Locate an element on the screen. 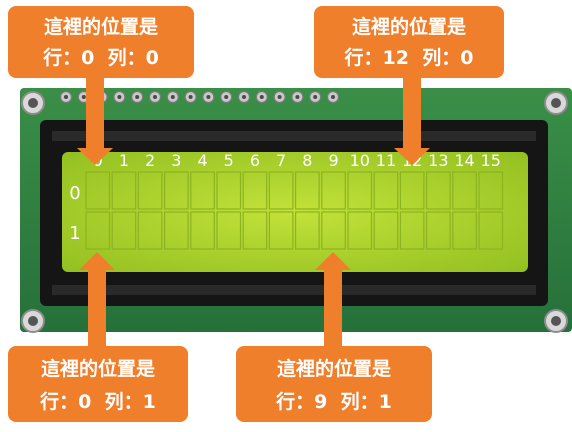 The image size is (572, 432). column-number: 3 is located at coordinates (176, 160).